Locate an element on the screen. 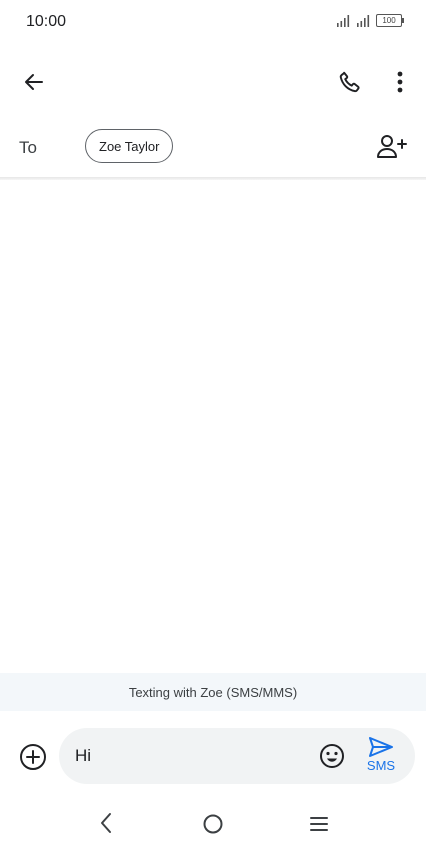  recipient-row: To Zoe Taylor is located at coordinates (213, 147).